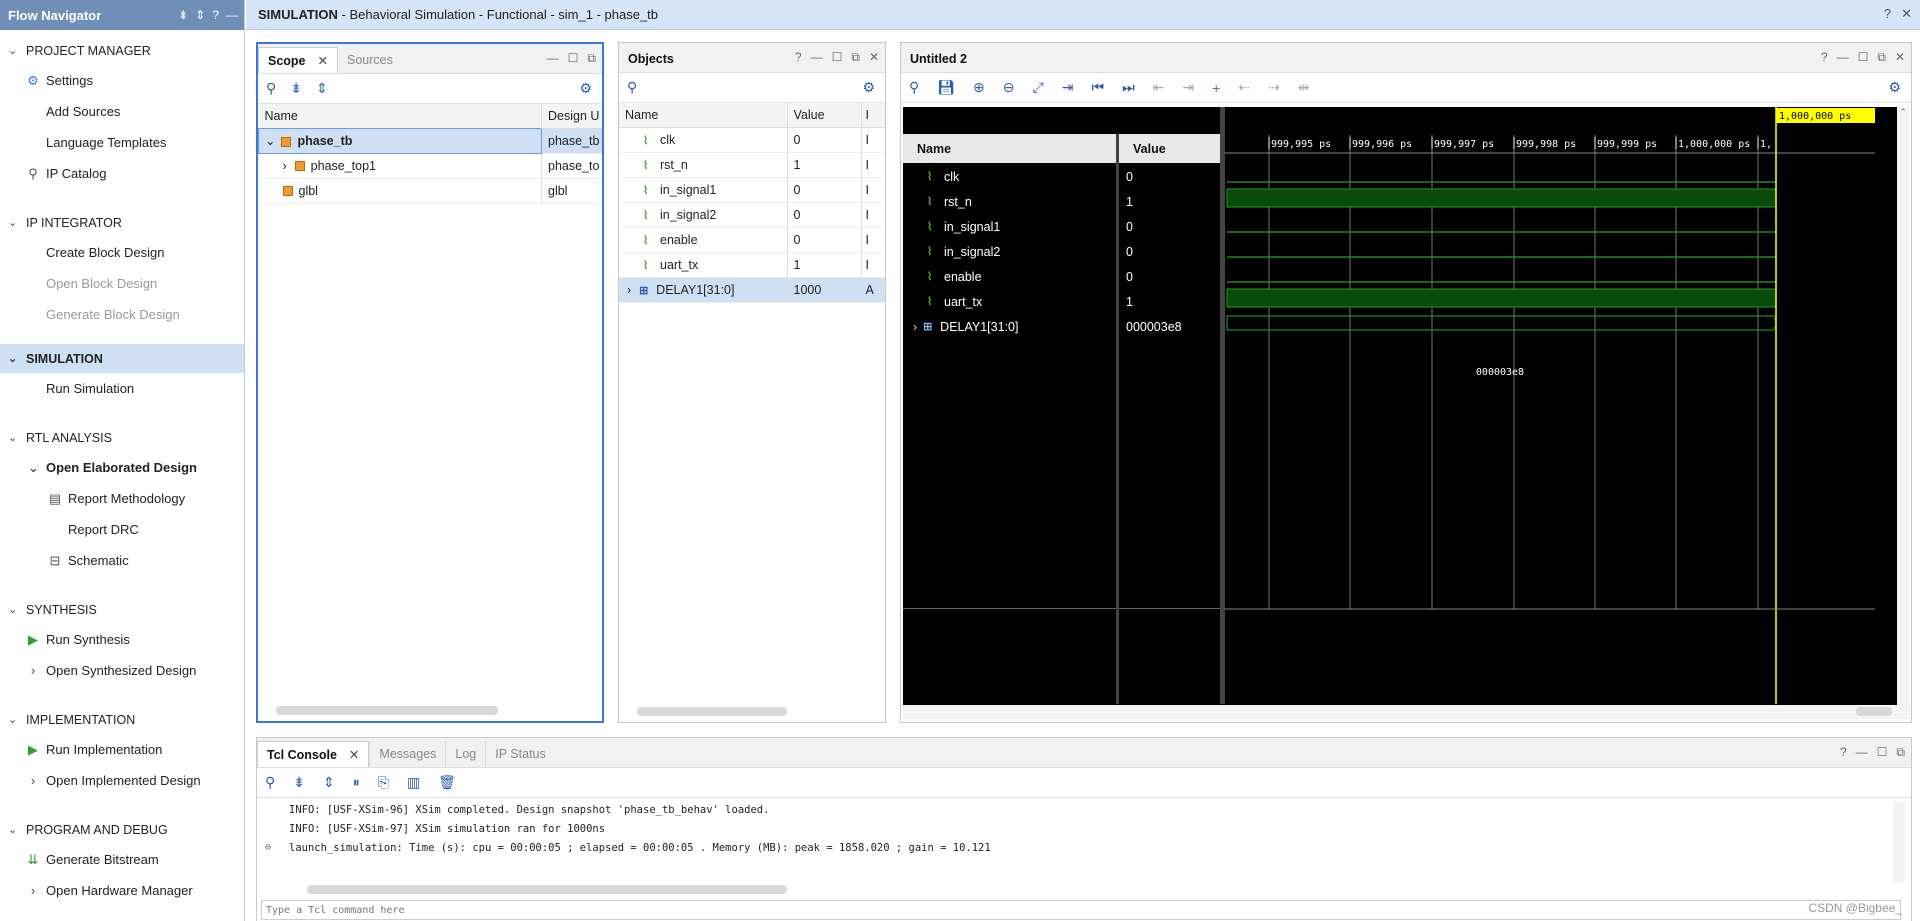 The width and height of the screenshot is (1920, 921). What do you see at coordinates (122, 498) in the screenshot?
I see `nav-report-methodology: ▤ Report Methodology` at bounding box center [122, 498].